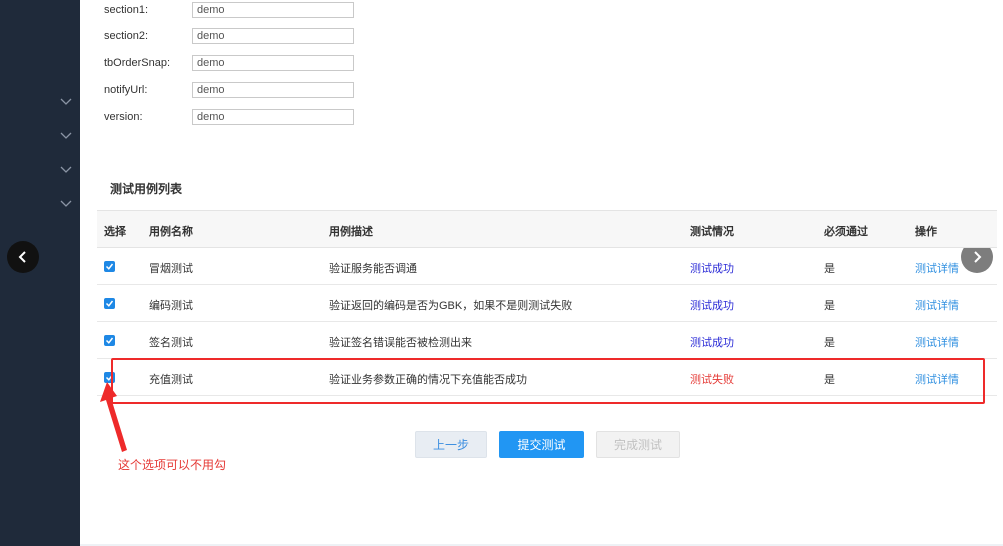 This screenshot has height=546, width=1003. I want to click on case-desc: 验证签名错误能否被检测出来, so click(400, 343).